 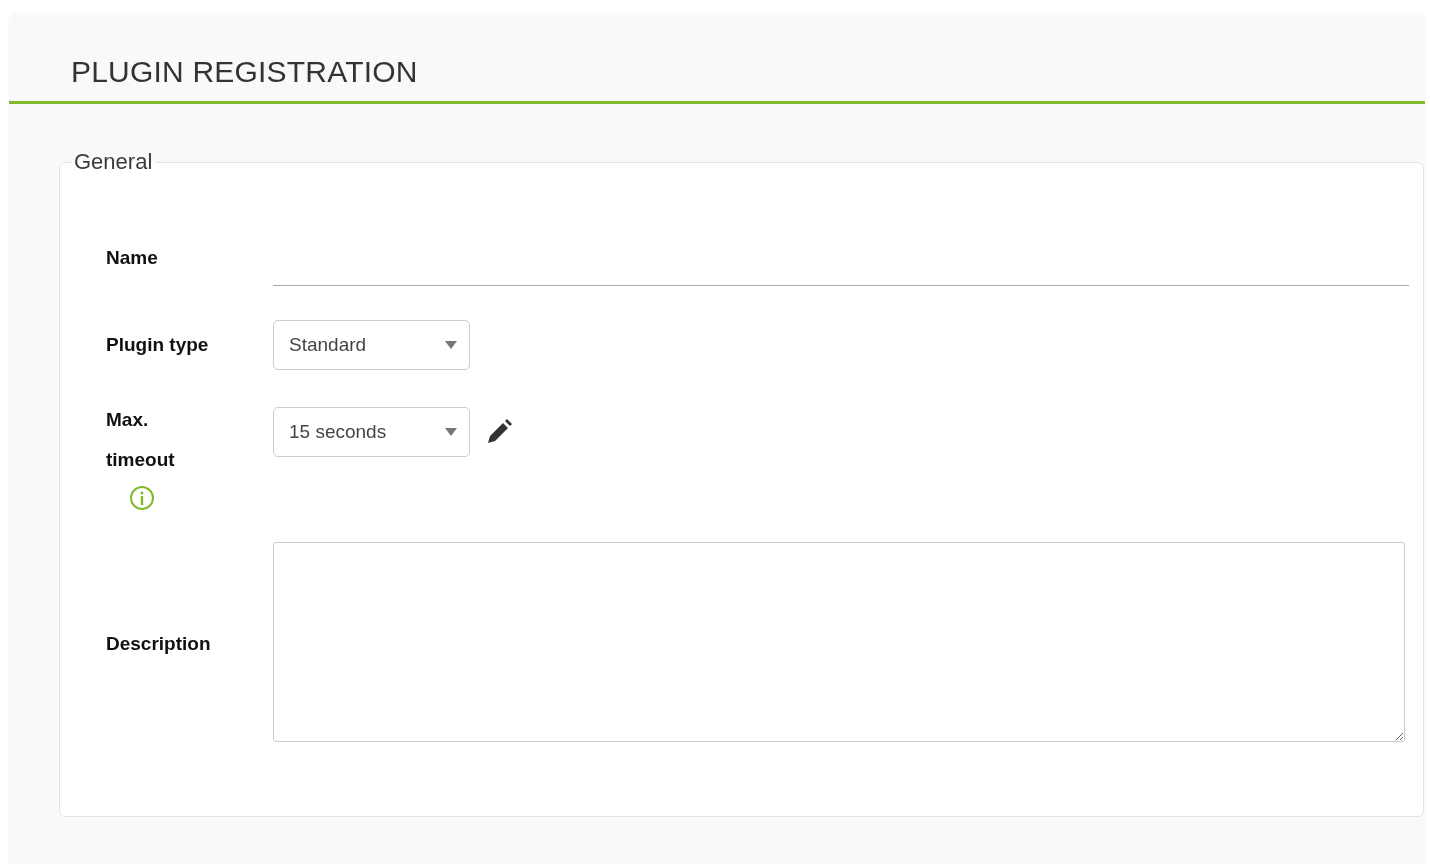 I want to click on select-dropdown: 15 seconds, so click(x=371, y=432).